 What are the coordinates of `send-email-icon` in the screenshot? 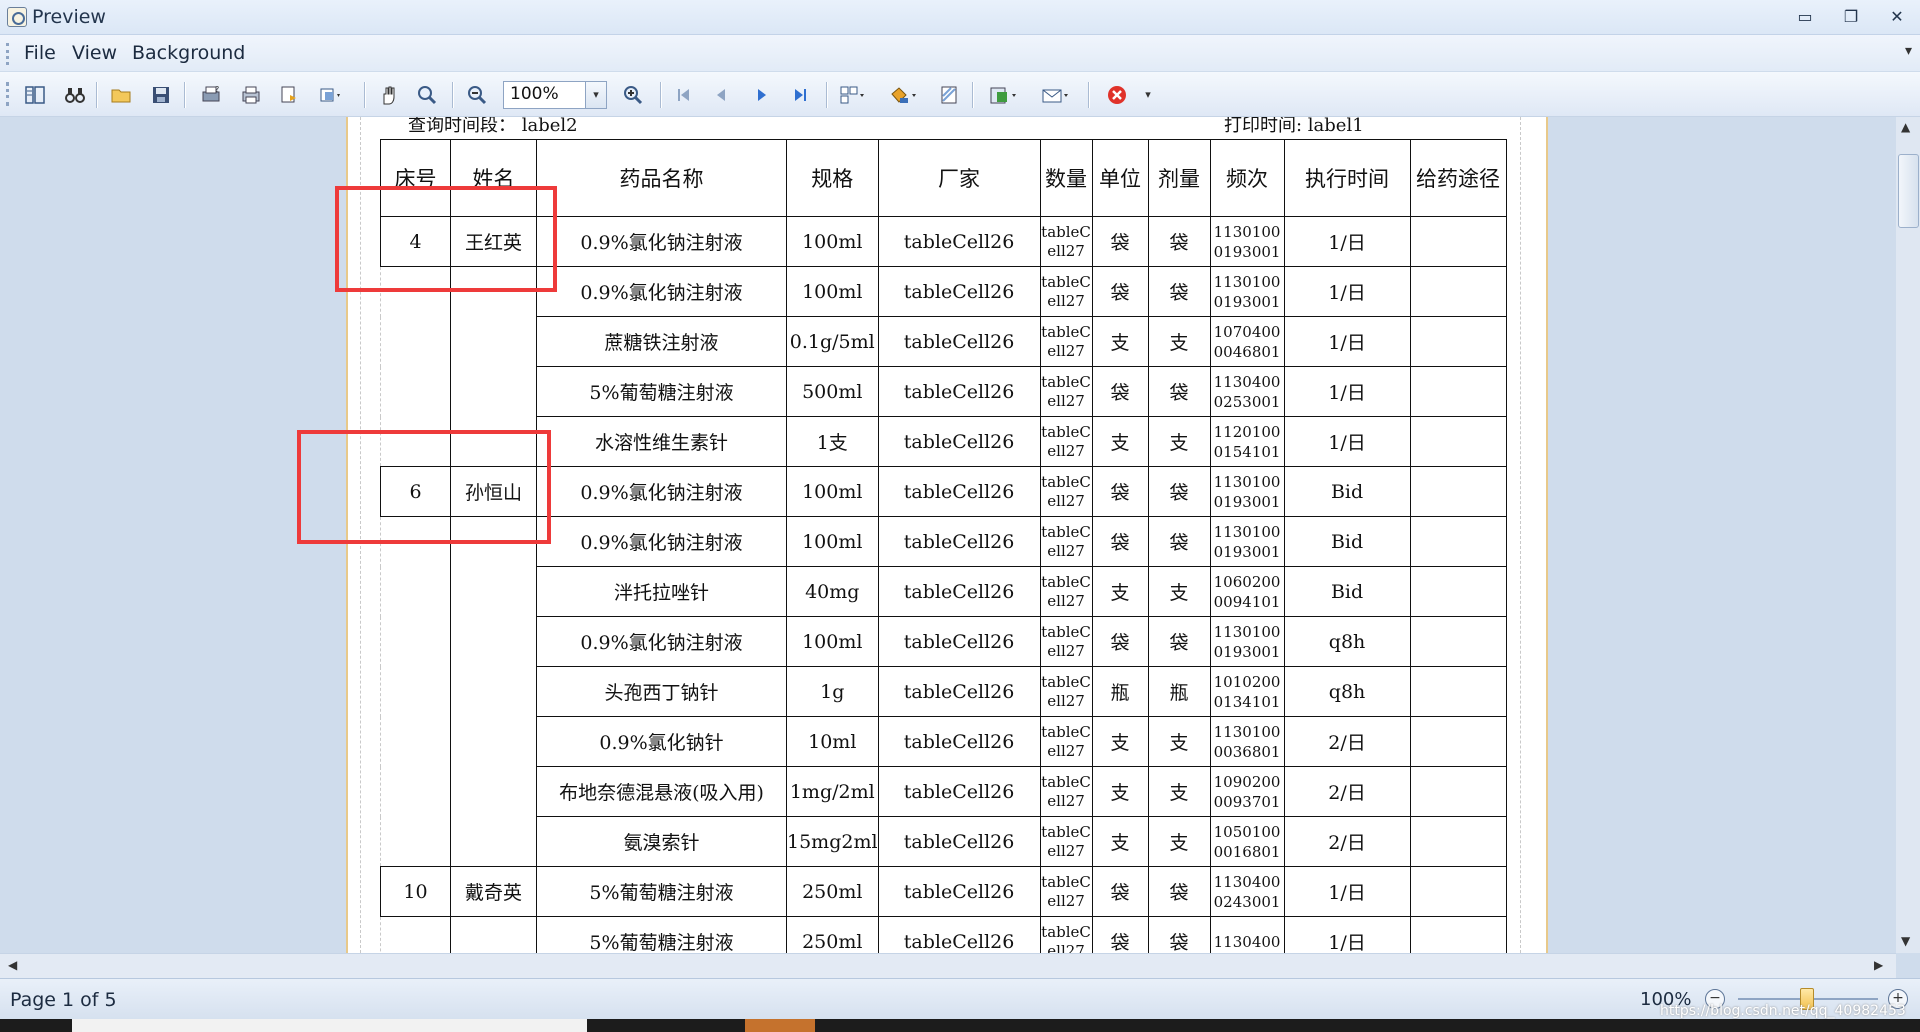 It's located at (1054, 95).